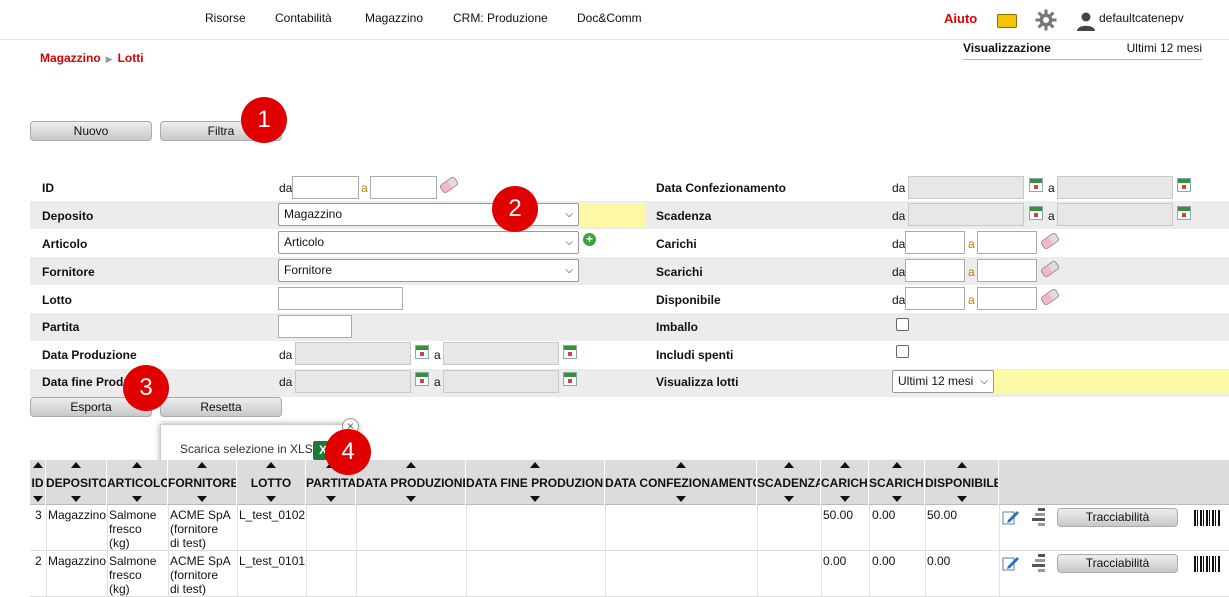 The height and width of the screenshot is (597, 1229). What do you see at coordinates (935, 270) in the screenshot?
I see `scarichi-from-input` at bounding box center [935, 270].